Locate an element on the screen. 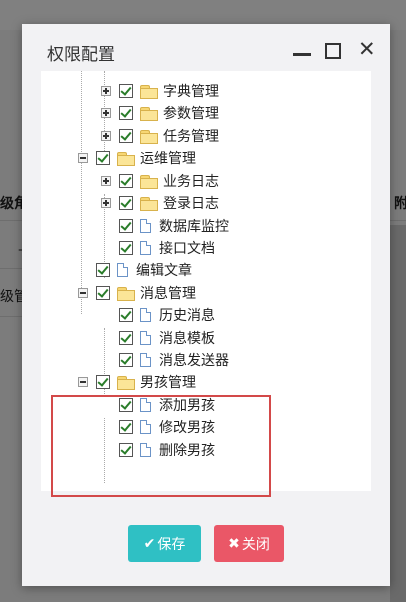 This screenshot has width=406, height=602. background-scrollbar is located at coordinates (398, 413).